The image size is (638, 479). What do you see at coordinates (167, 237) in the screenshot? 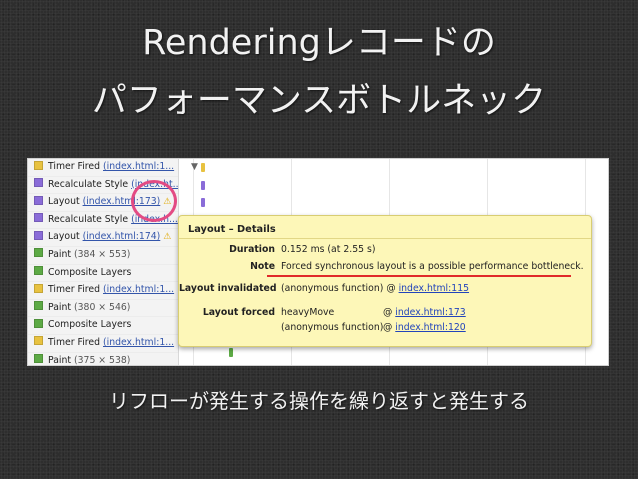
I see `warning-icon: ⚠` at bounding box center [167, 237].